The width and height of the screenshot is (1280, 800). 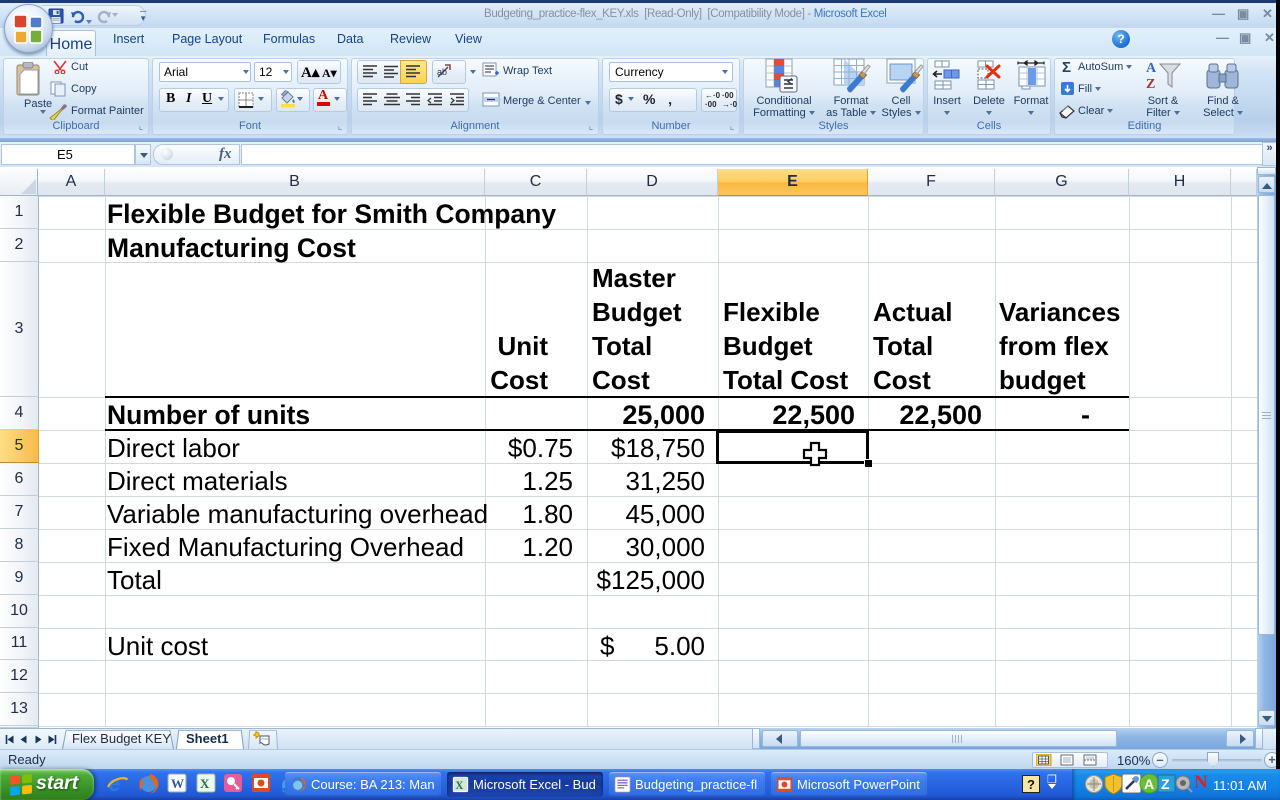 What do you see at coordinates (177, 783) in the screenshot?
I see `svg-text: W` at bounding box center [177, 783].